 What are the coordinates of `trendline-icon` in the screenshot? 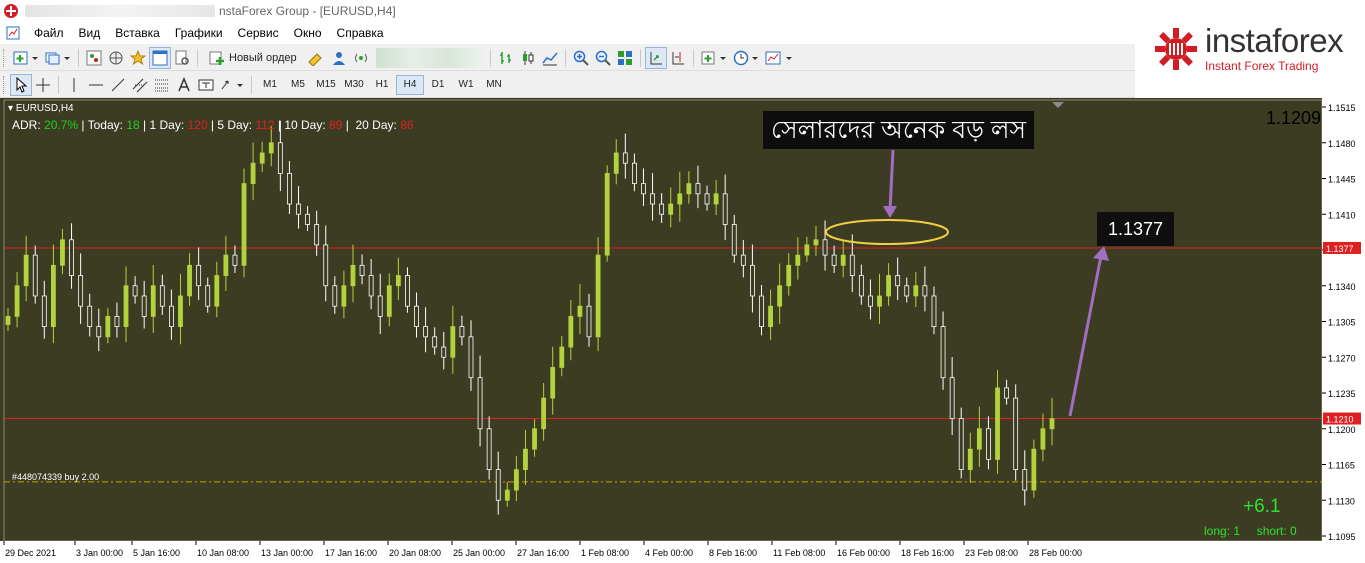 It's located at (118, 85).